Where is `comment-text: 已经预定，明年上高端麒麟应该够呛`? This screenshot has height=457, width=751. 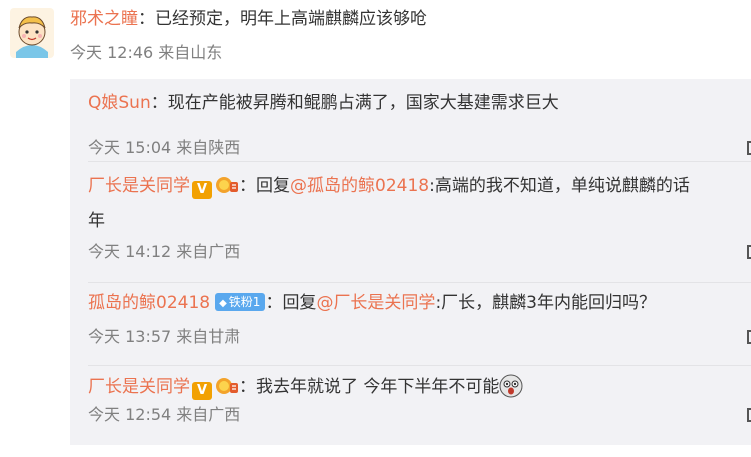
comment-text: 已经预定，明年上高端麒麟应该够呛 is located at coordinates (291, 19).